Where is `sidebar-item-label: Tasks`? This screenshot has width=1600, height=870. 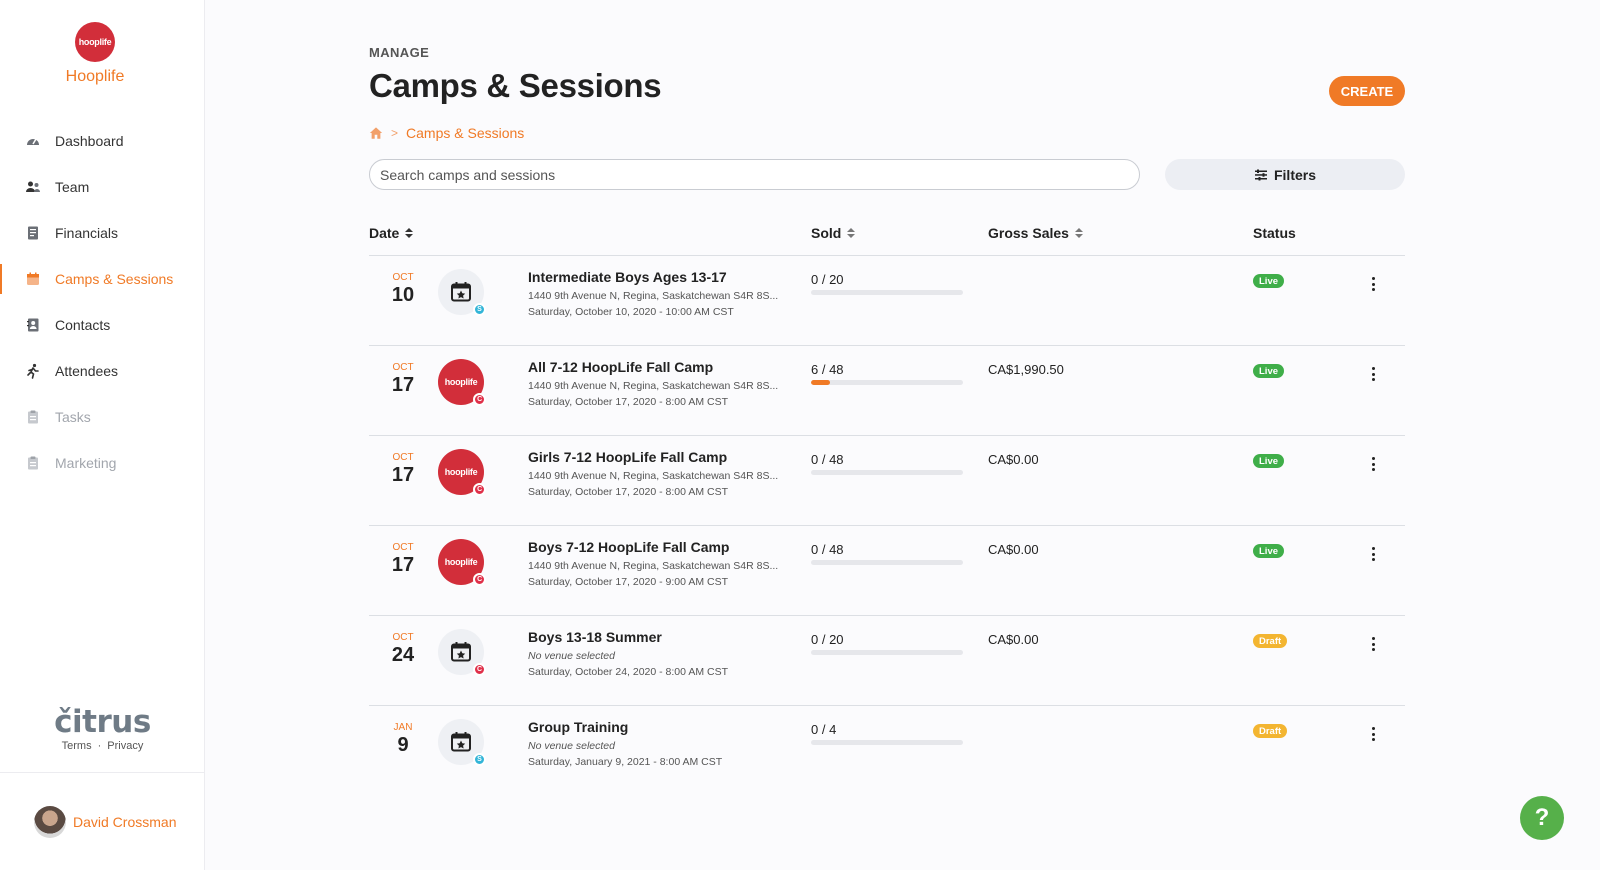
sidebar-item-label: Tasks is located at coordinates (73, 417).